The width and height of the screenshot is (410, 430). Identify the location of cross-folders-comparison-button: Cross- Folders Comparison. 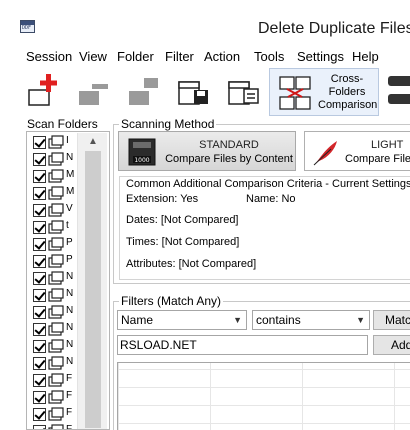
(324, 92).